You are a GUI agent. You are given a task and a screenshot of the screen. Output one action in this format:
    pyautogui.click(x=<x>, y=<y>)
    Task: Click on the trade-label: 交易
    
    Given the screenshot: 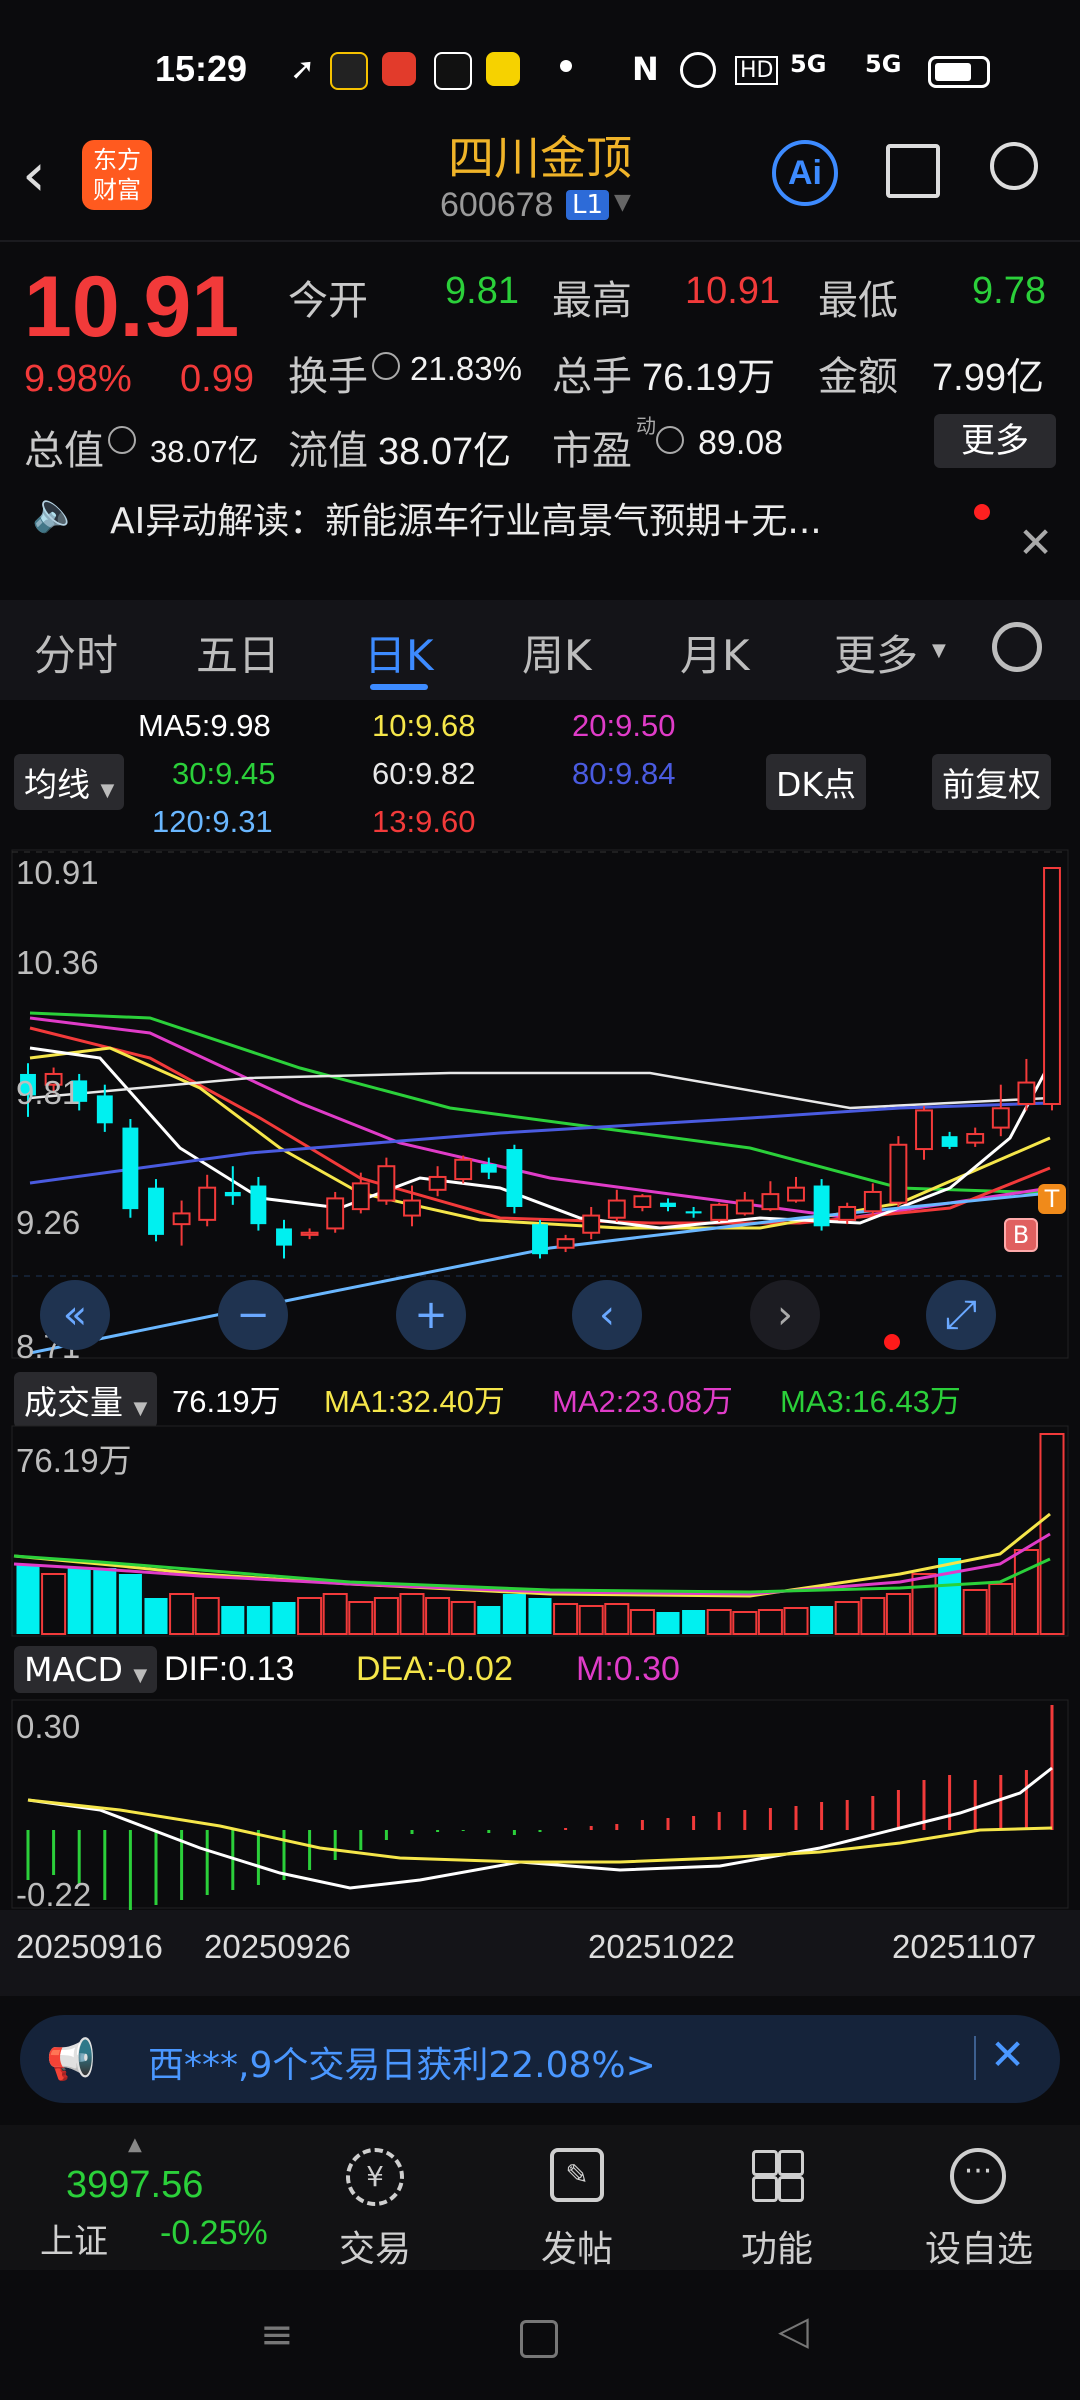 What is the action you would take?
    pyautogui.click(x=375, y=2246)
    